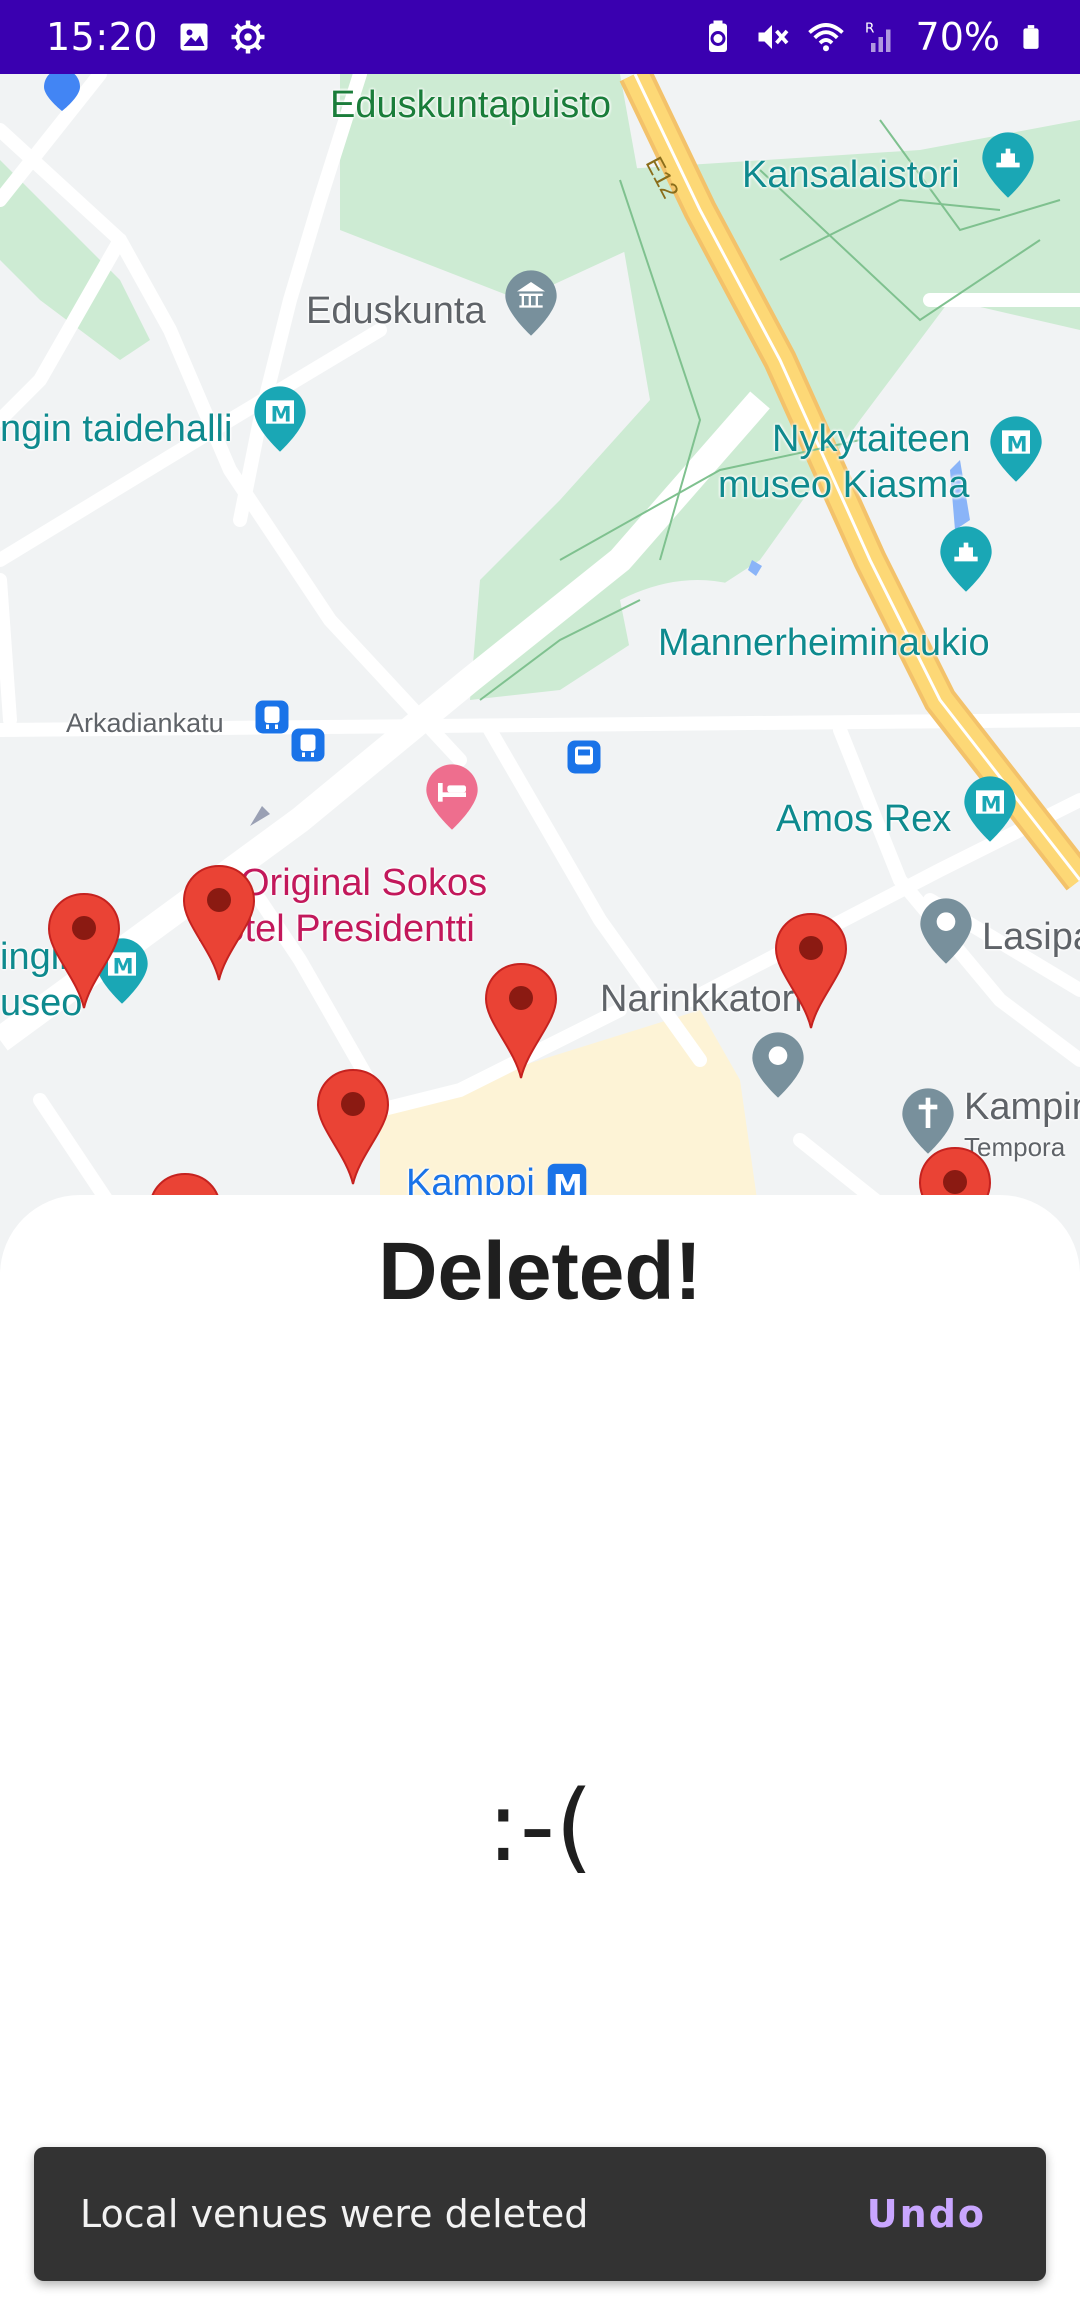 Image resolution: width=1080 pixels, height=2316 pixels. I want to click on museum-icon, so click(1008, 165).